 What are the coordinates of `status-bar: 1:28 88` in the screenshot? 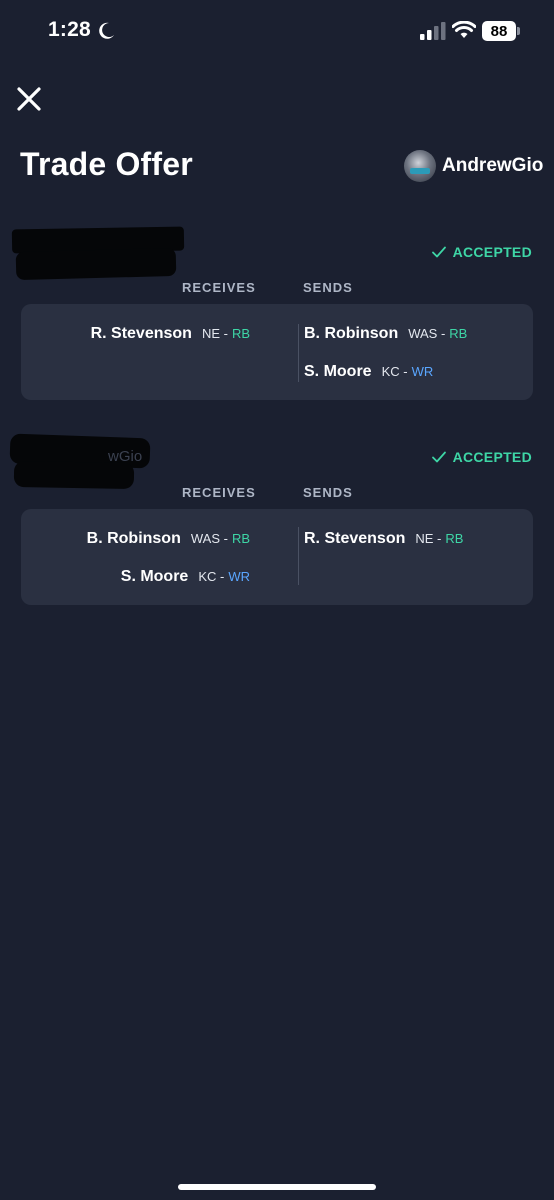 It's located at (277, 32).